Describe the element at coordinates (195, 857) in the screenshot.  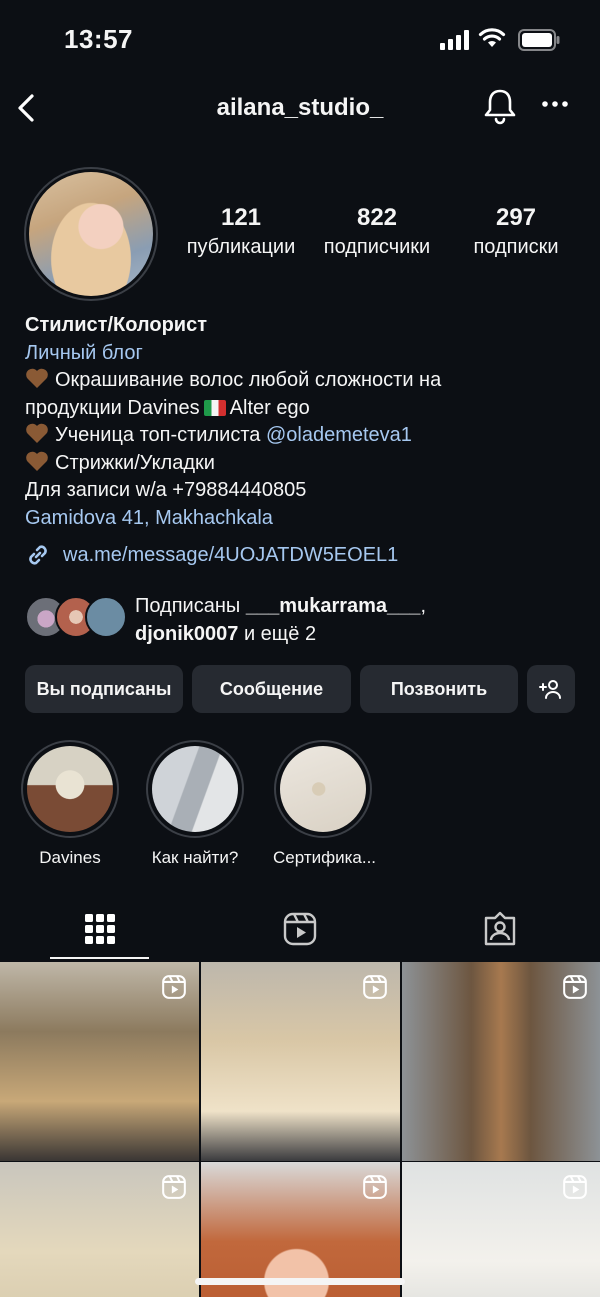
I see `highlight-label: Как найти?` at that location.